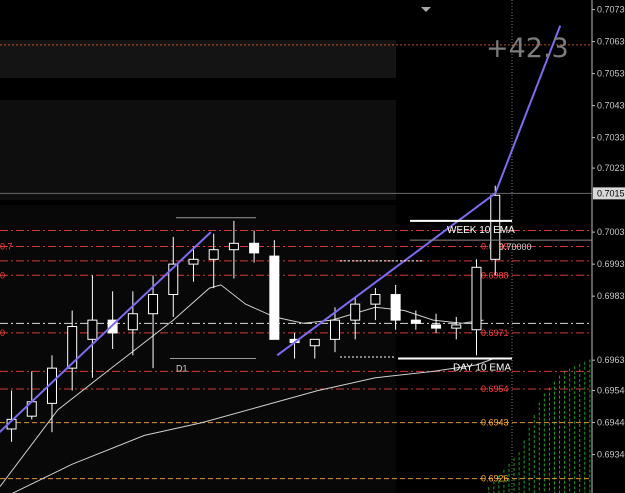 This screenshot has width=625, height=493. What do you see at coordinates (6, 247) in the screenshot?
I see `left-edge-label: 0.7` at bounding box center [6, 247].